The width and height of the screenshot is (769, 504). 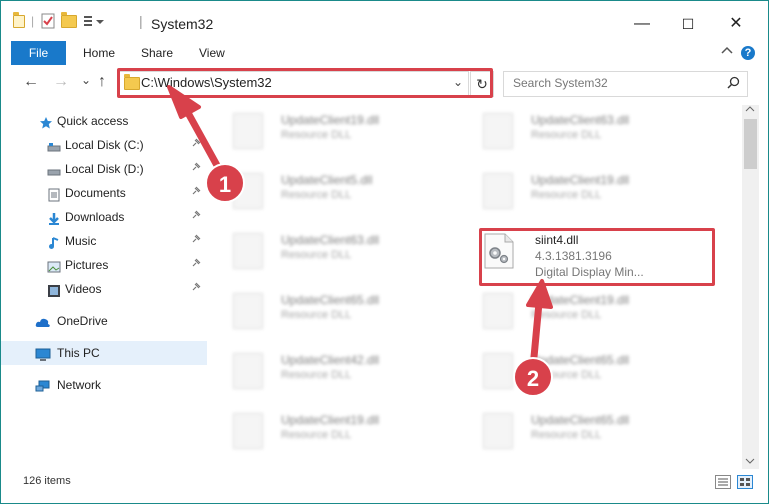 What do you see at coordinates (225, 183) in the screenshot?
I see `step-1-badge: 1` at bounding box center [225, 183].